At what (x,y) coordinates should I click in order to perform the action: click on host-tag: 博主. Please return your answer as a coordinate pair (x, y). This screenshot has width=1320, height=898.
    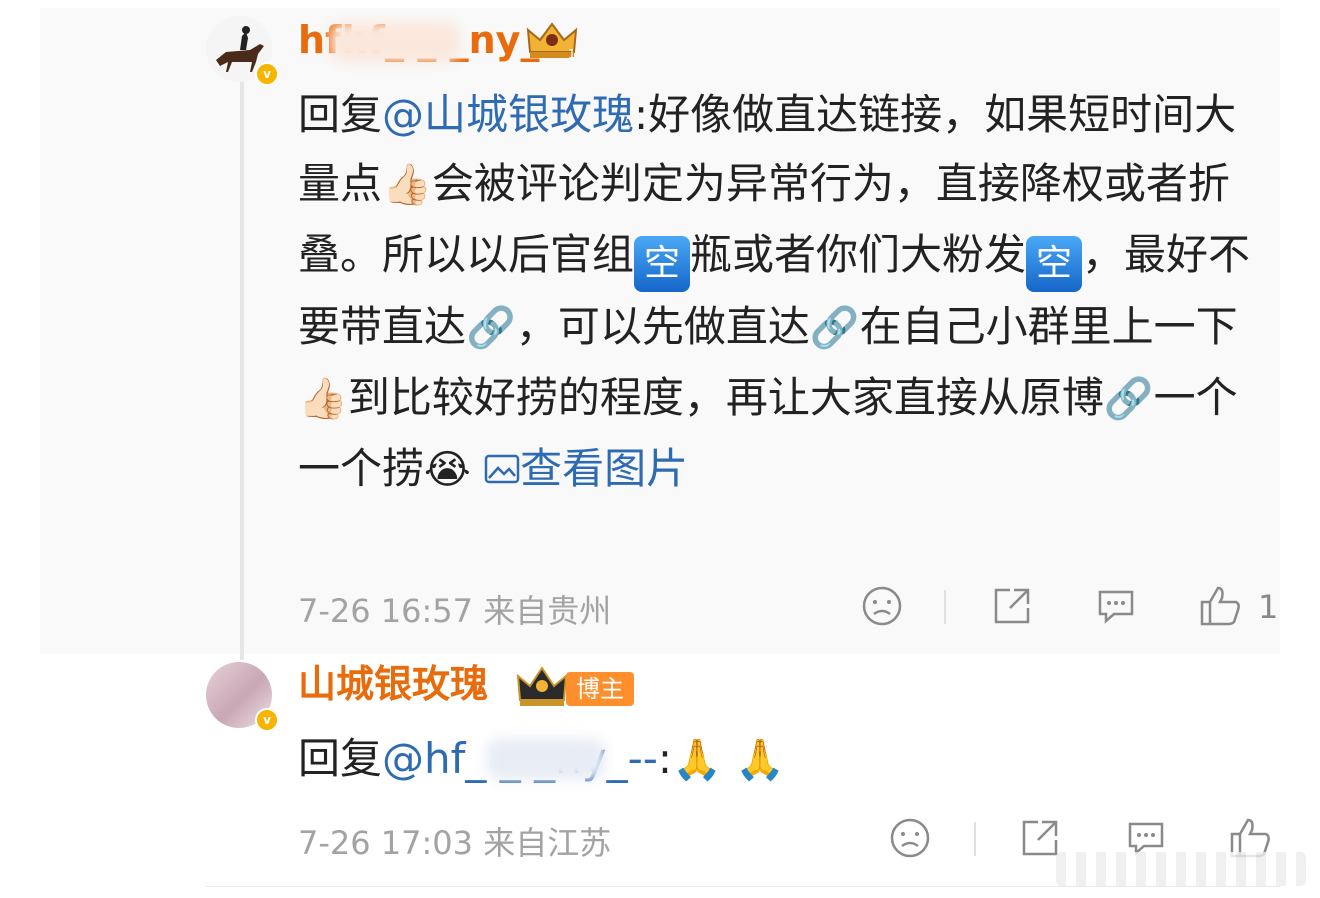
    Looking at the image, I should click on (600, 689).